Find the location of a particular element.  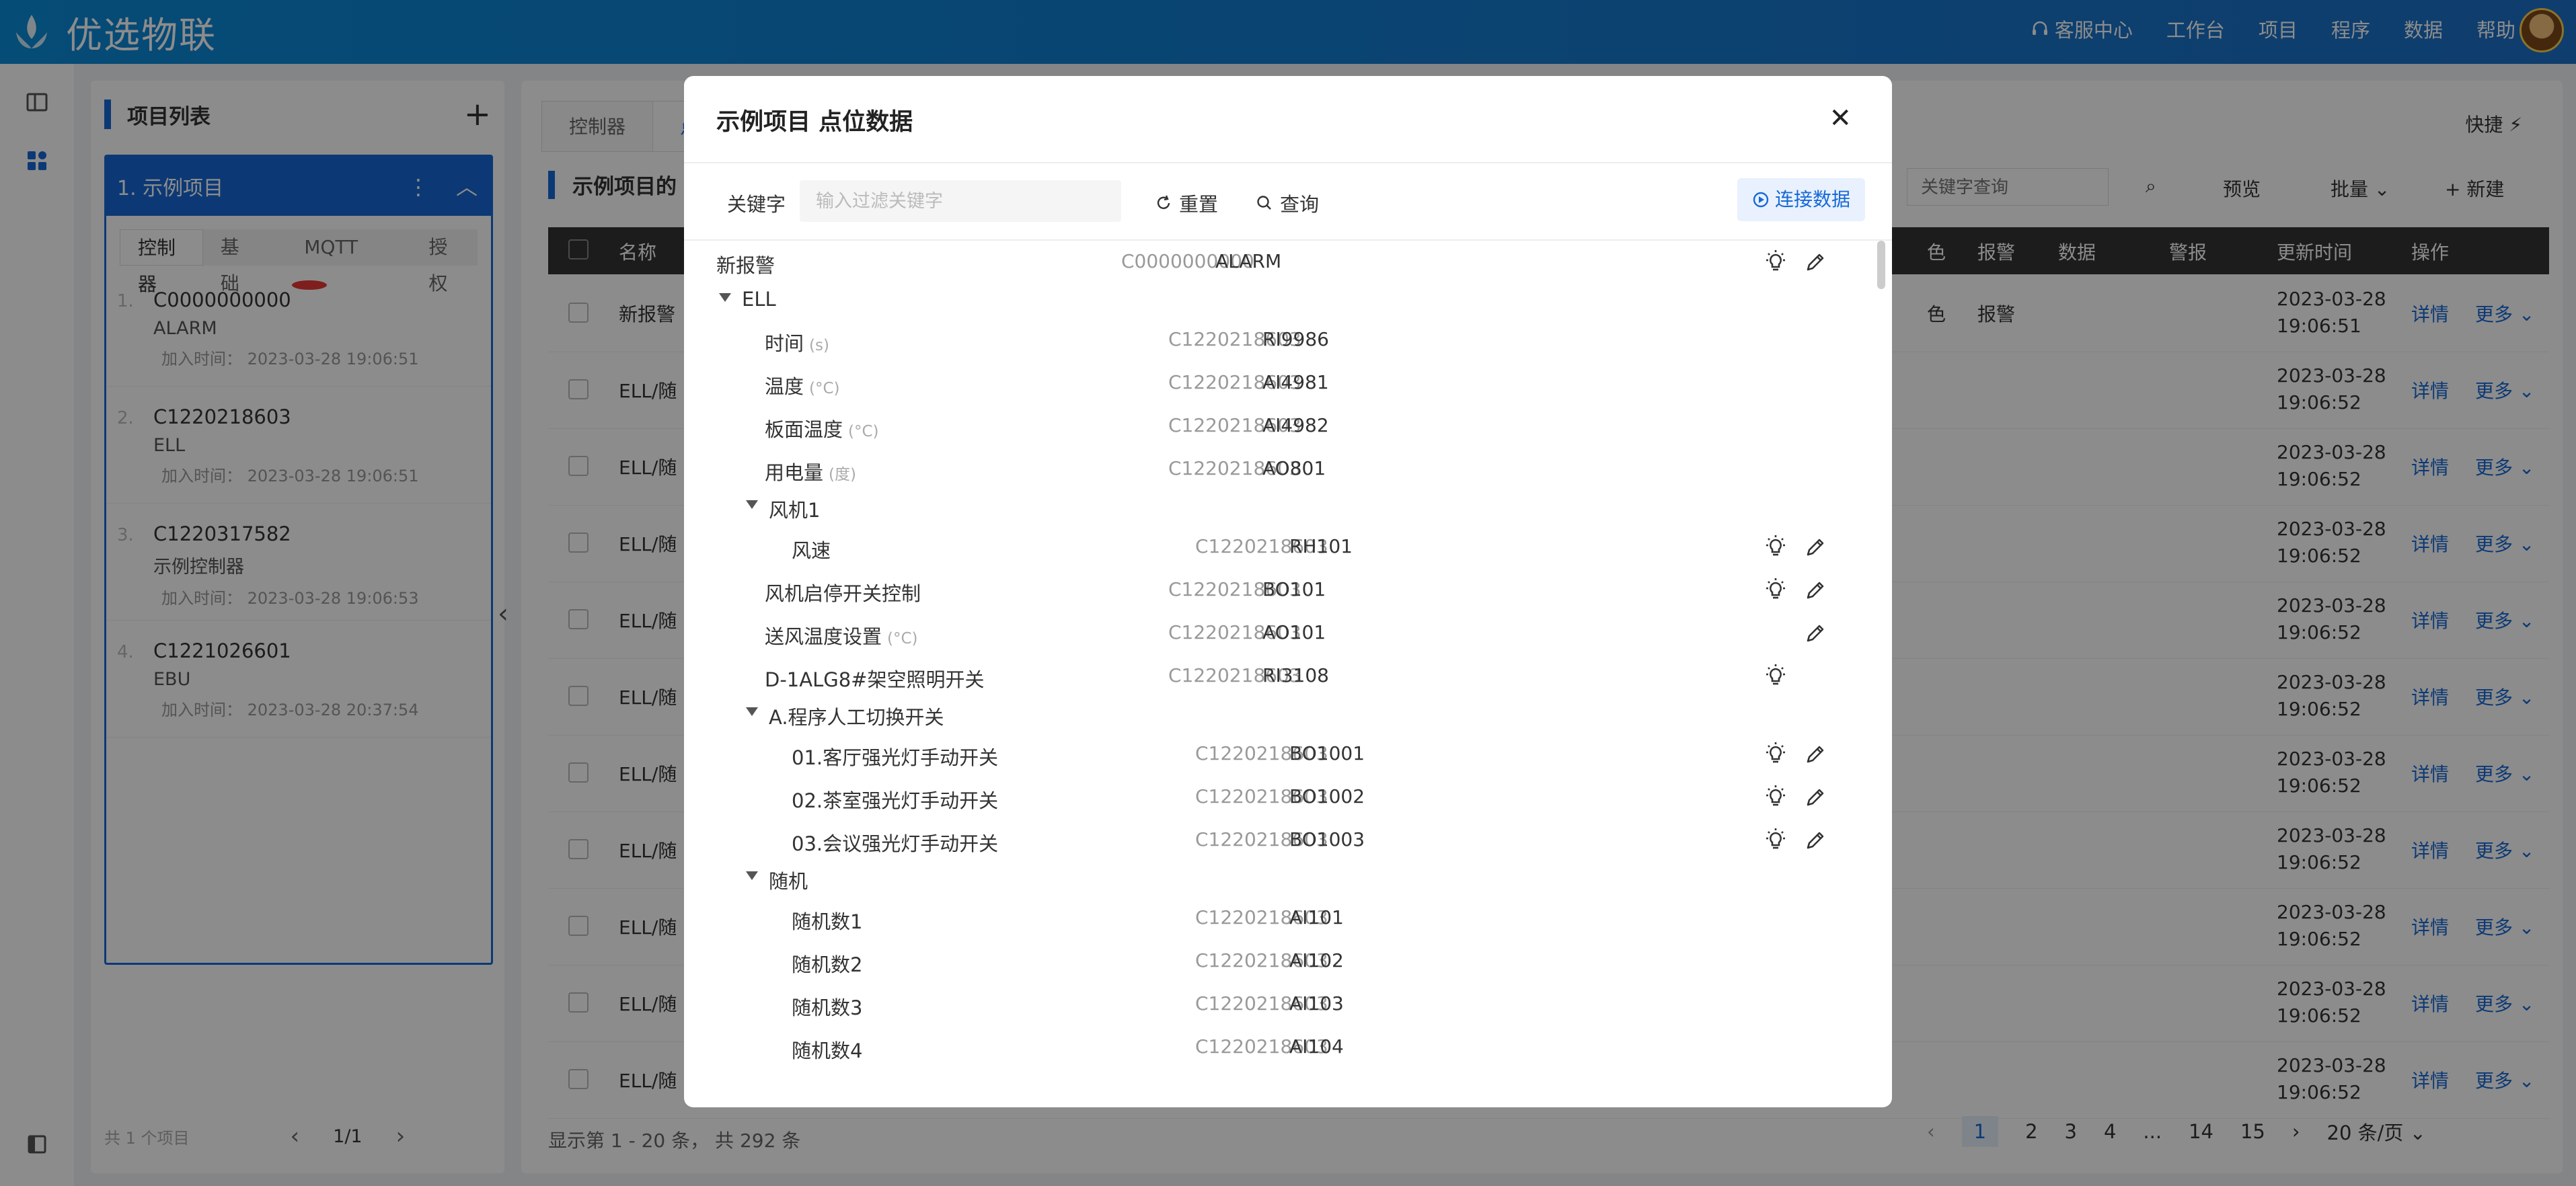

point-unit: (°C) is located at coordinates (863, 432).